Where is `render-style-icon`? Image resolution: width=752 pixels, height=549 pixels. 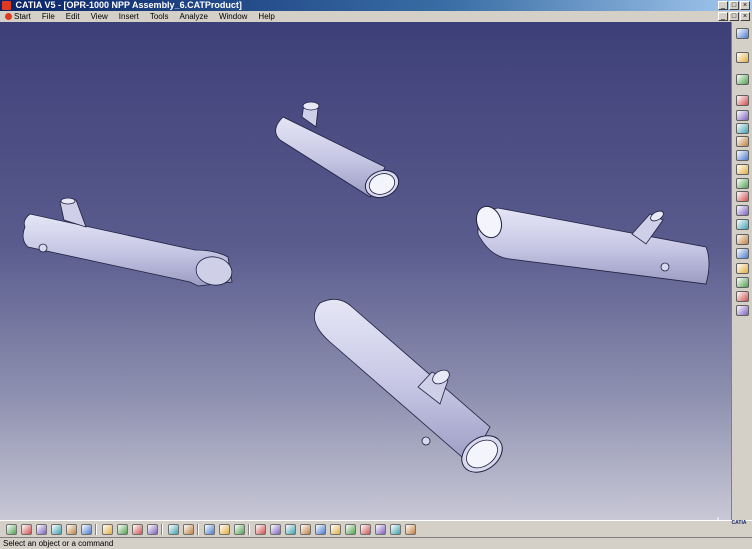
render-style-icon is located at coordinates (365, 529).